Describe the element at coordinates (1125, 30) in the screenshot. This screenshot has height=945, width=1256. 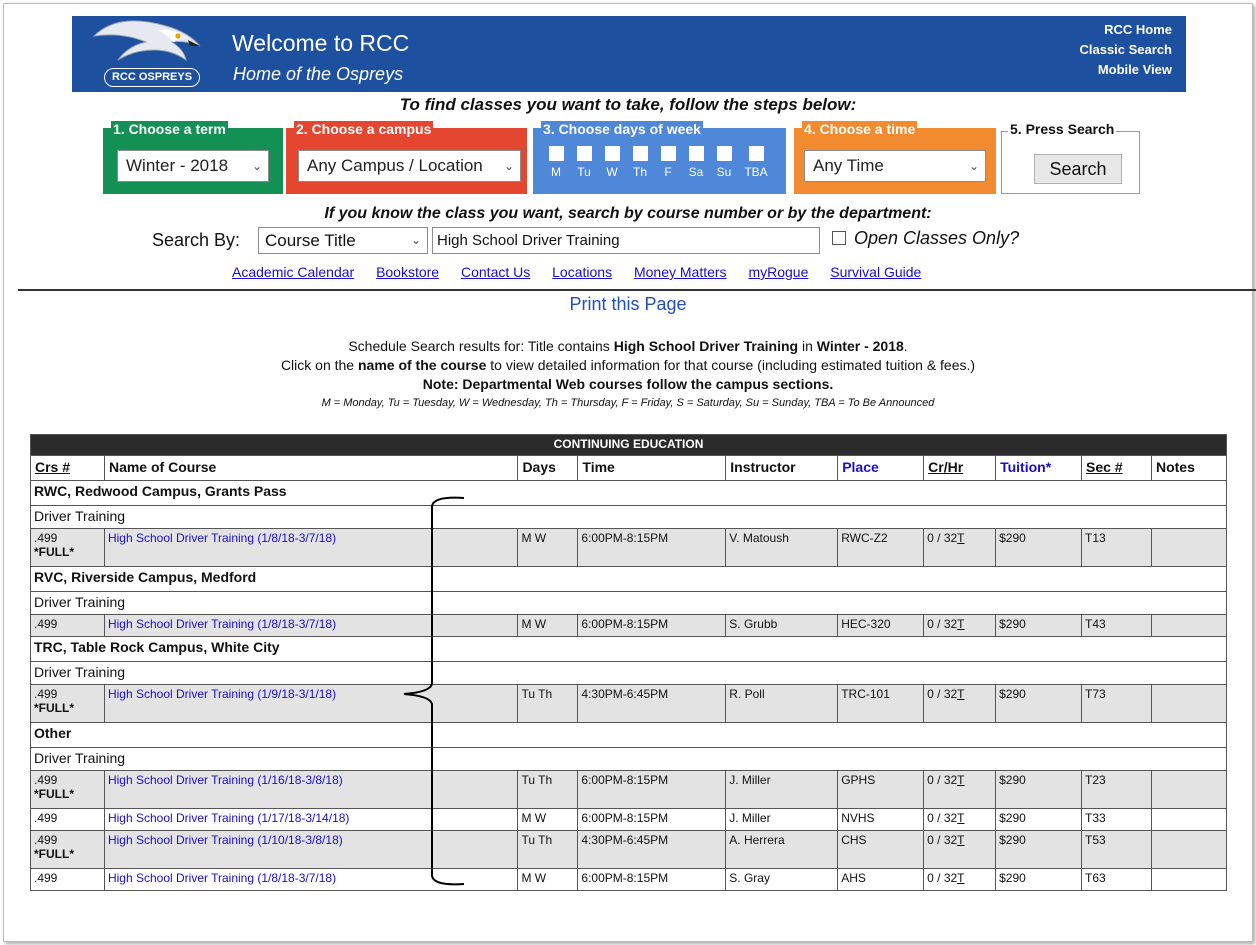
I see `rcc-home-link: RCC Home` at that location.